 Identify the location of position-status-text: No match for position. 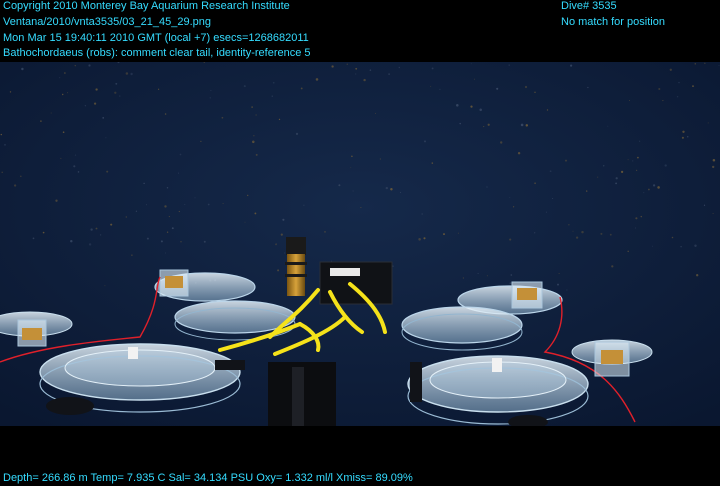
(613, 22).